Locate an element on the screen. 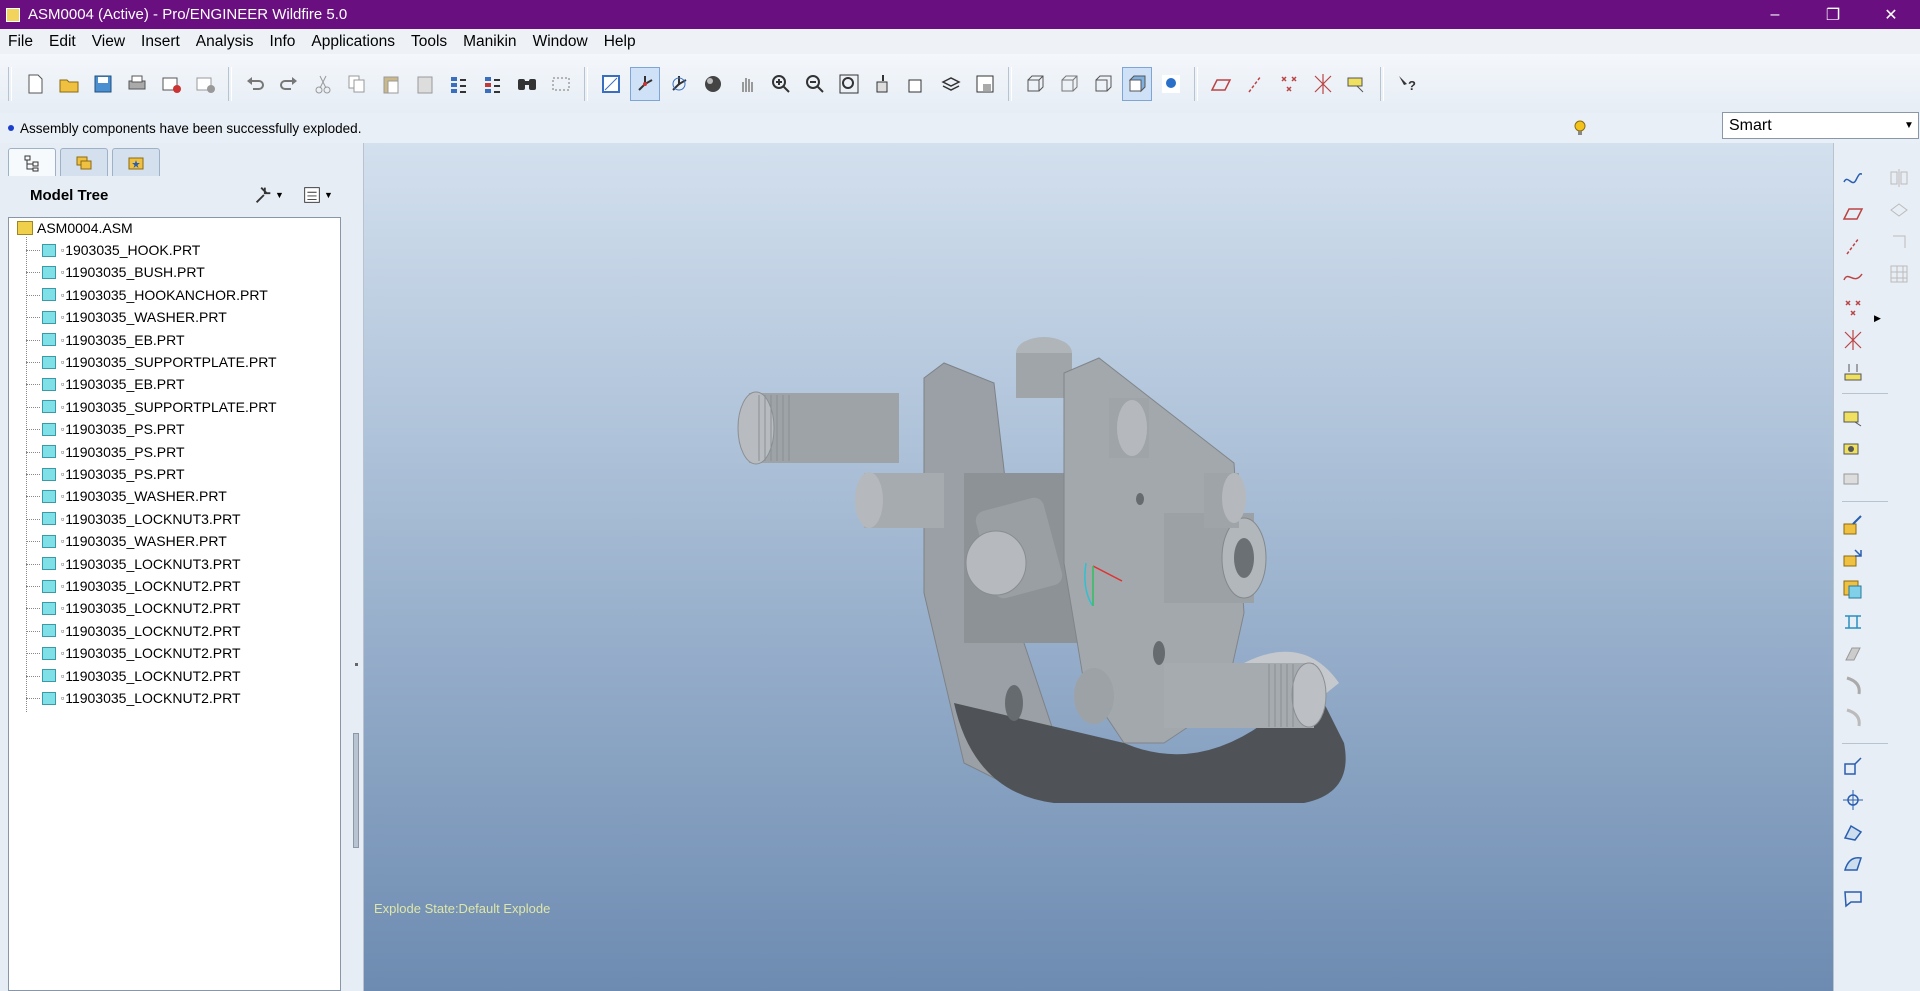  package-component-icon is located at coordinates (1853, 590).